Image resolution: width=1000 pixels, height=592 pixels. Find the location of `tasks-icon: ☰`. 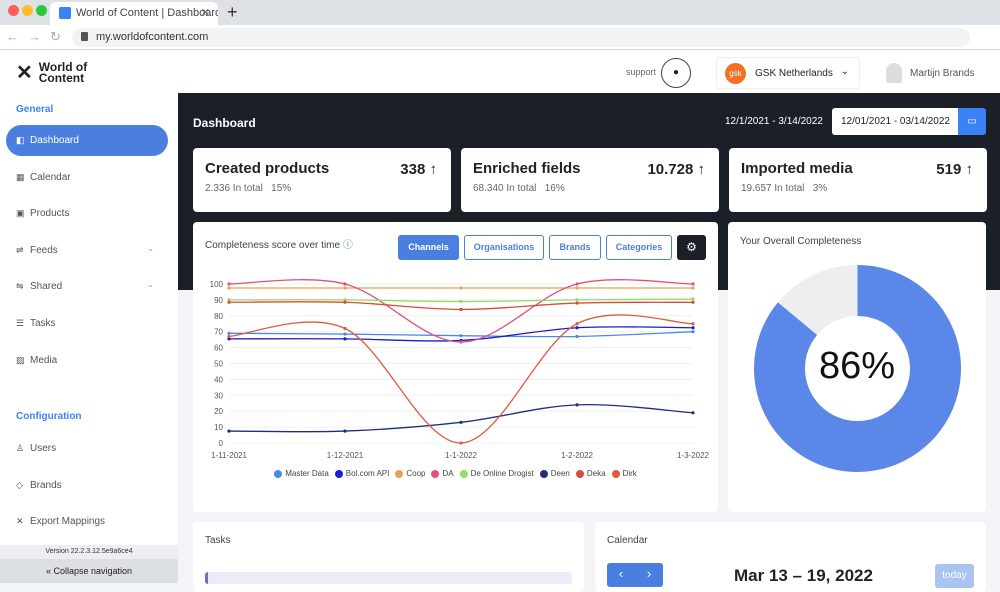

tasks-icon: ☰ is located at coordinates (20, 323).